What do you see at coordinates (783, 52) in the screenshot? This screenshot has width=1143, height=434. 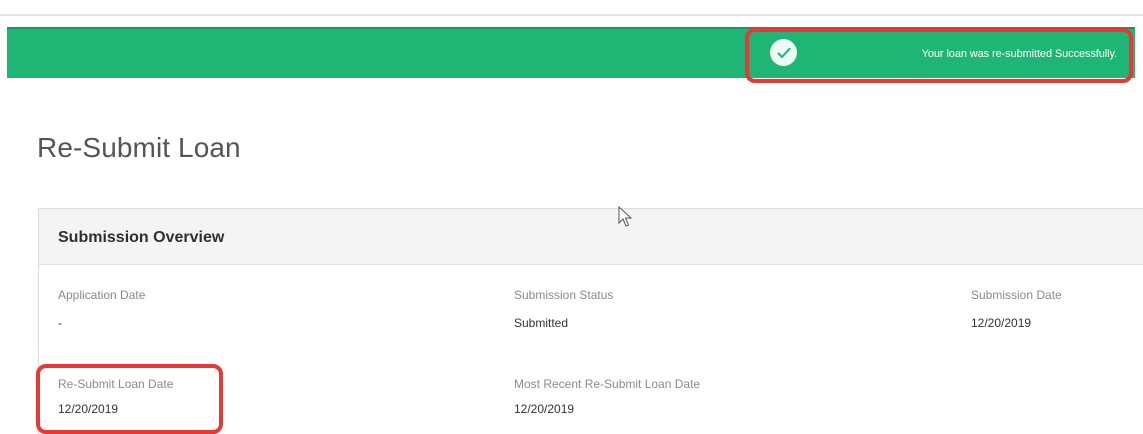 I see `check-circle-icon` at bounding box center [783, 52].